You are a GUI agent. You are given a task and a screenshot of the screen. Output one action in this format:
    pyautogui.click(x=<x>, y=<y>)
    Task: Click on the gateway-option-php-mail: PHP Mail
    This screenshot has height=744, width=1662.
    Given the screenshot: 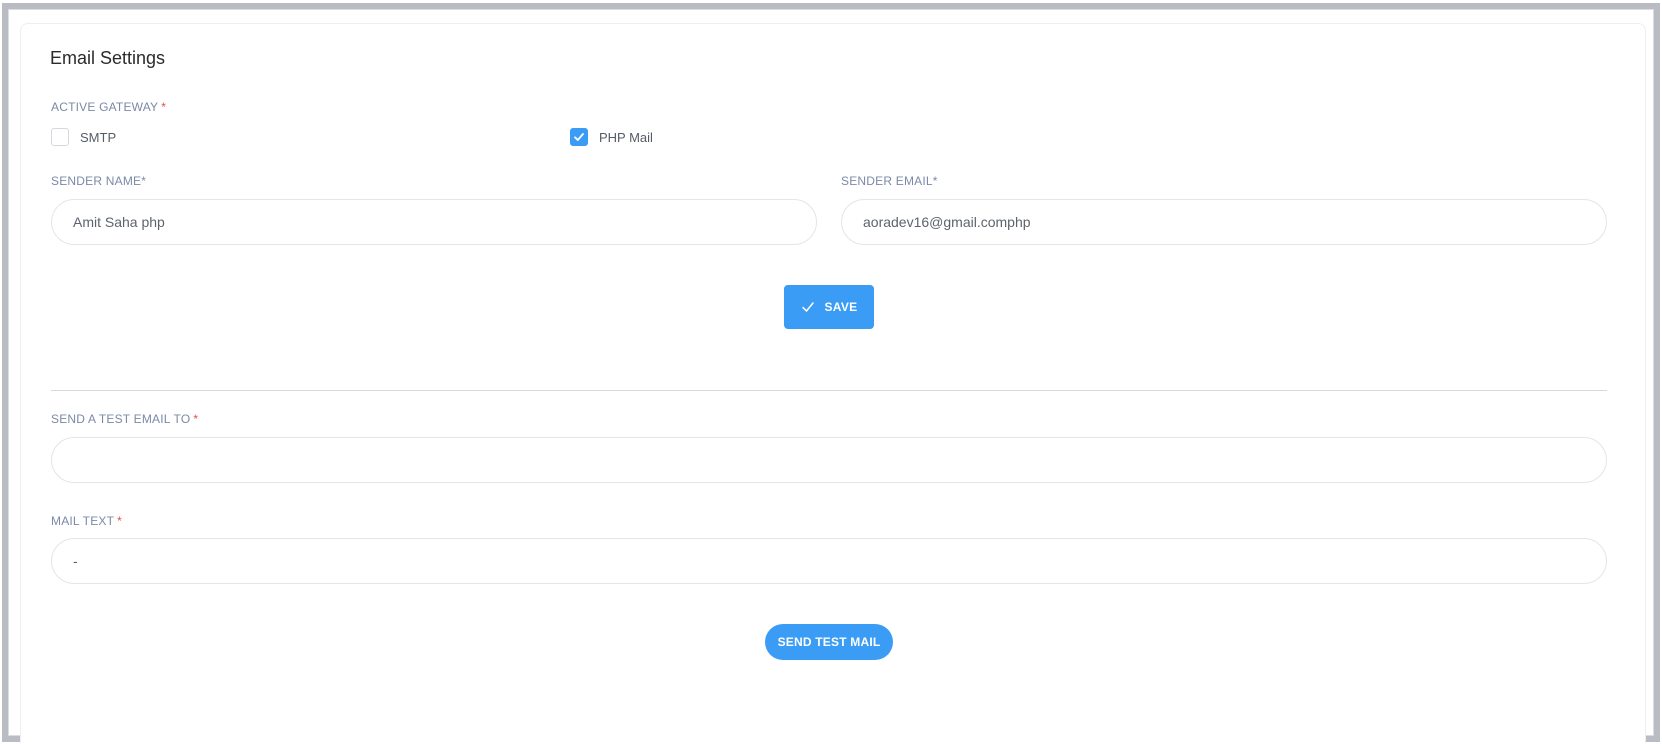 What is the action you would take?
    pyautogui.click(x=611, y=137)
    